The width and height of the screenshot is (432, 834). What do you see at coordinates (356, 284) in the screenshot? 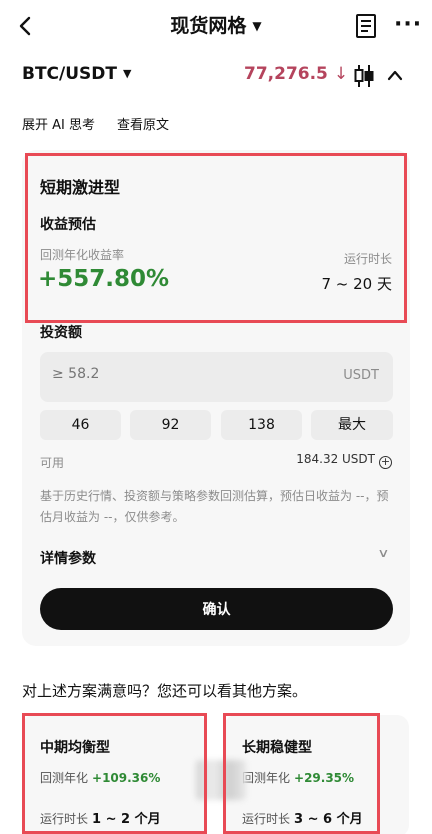
I see `run-duration-value: 7 ~ 20 天` at bounding box center [356, 284].